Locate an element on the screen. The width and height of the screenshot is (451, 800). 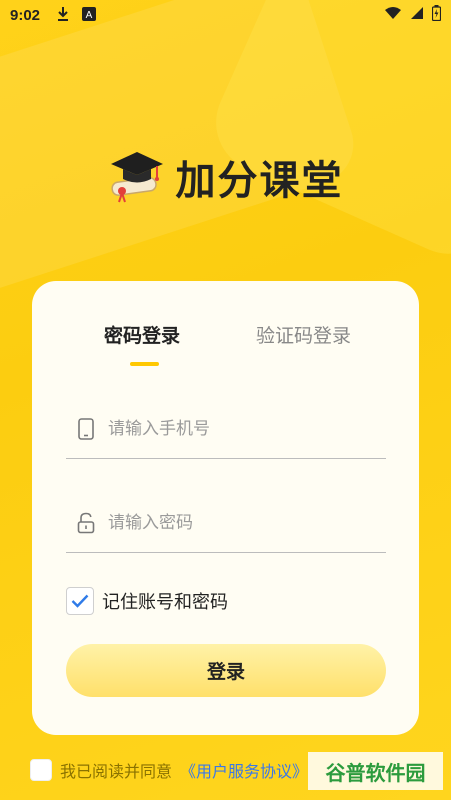
lock-icon is located at coordinates (86, 523).